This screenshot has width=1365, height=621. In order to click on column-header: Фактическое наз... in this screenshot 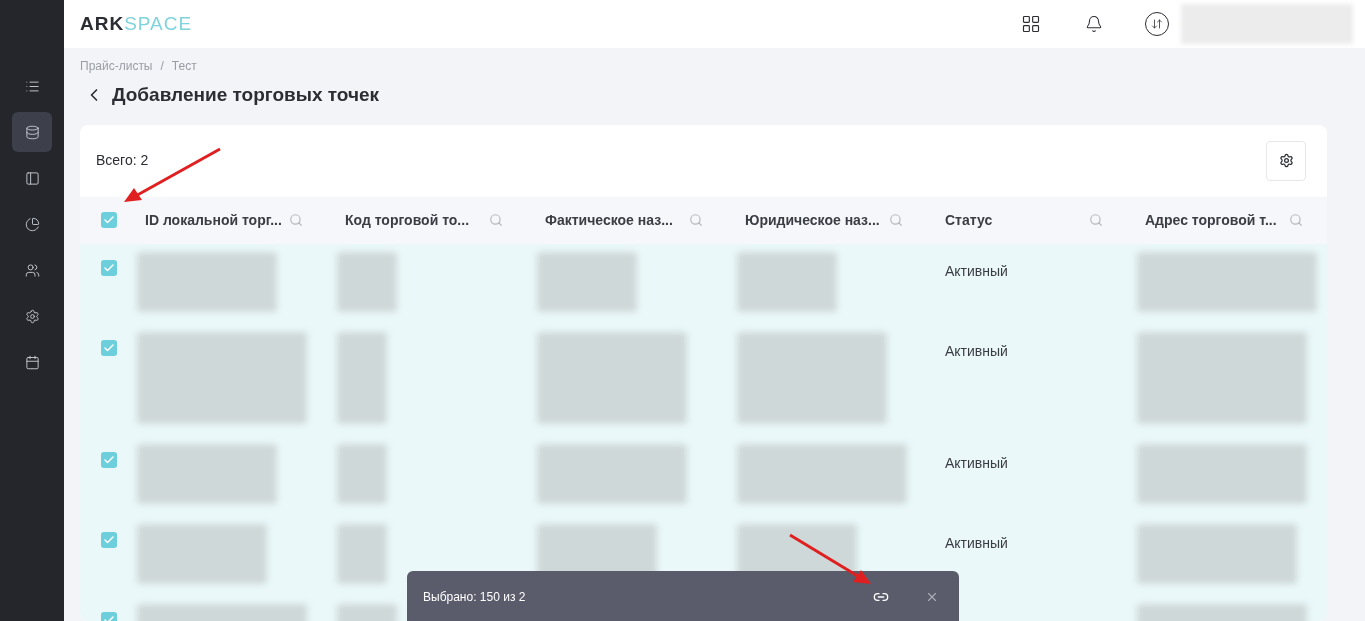, I will do `click(609, 220)`.